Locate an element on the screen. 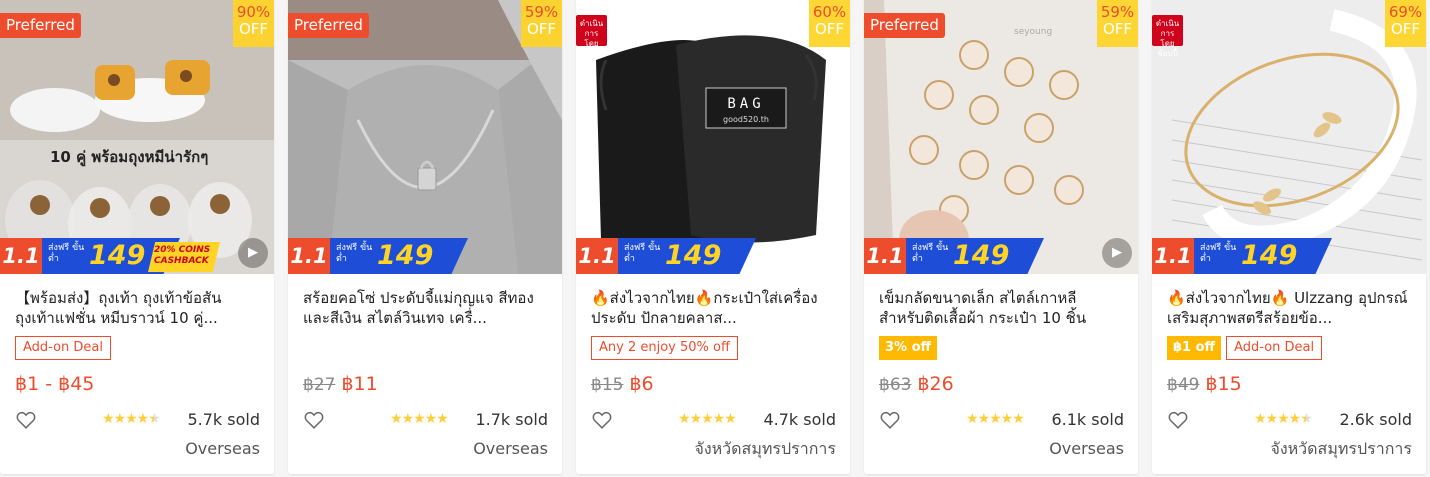  promo-tags: 3% off is located at coordinates (908, 348).